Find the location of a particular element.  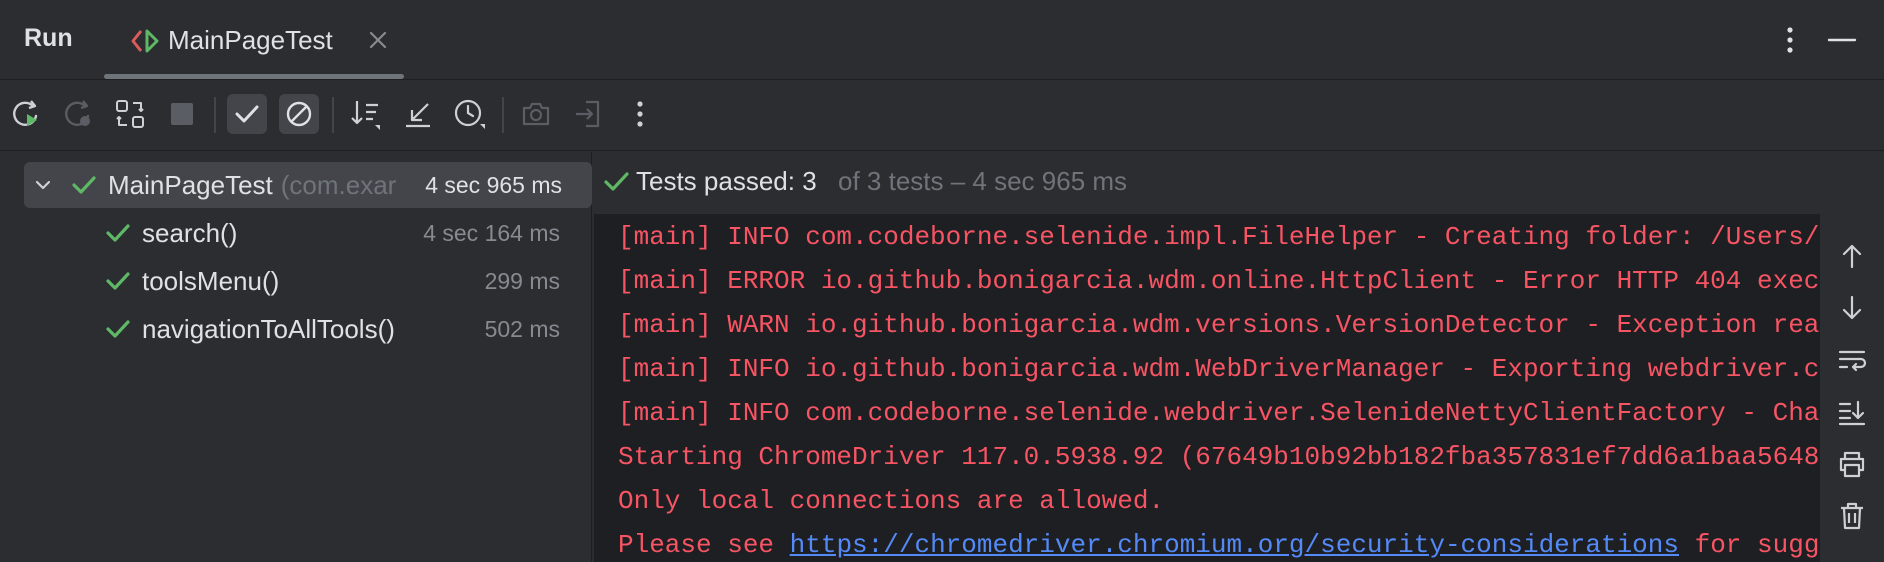

scroll-down-button is located at coordinates (1852, 308).